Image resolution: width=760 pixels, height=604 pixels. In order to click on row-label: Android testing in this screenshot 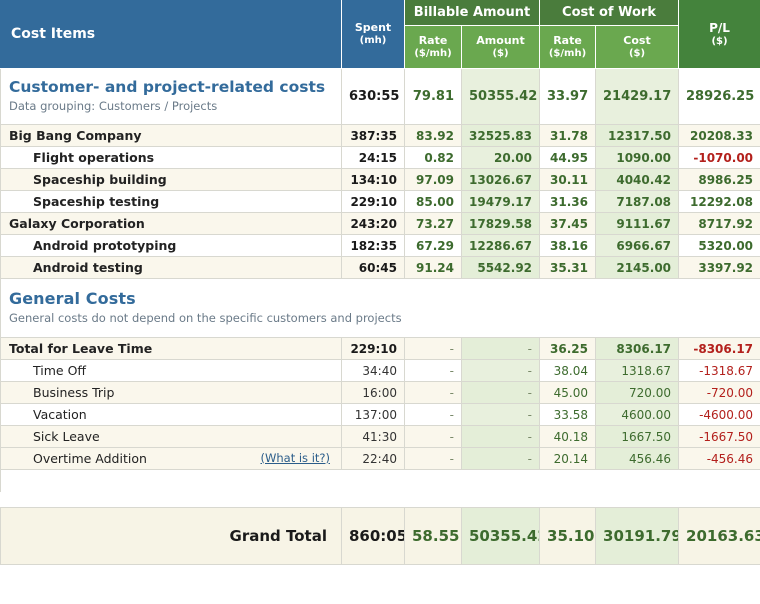, I will do `click(88, 267)`.